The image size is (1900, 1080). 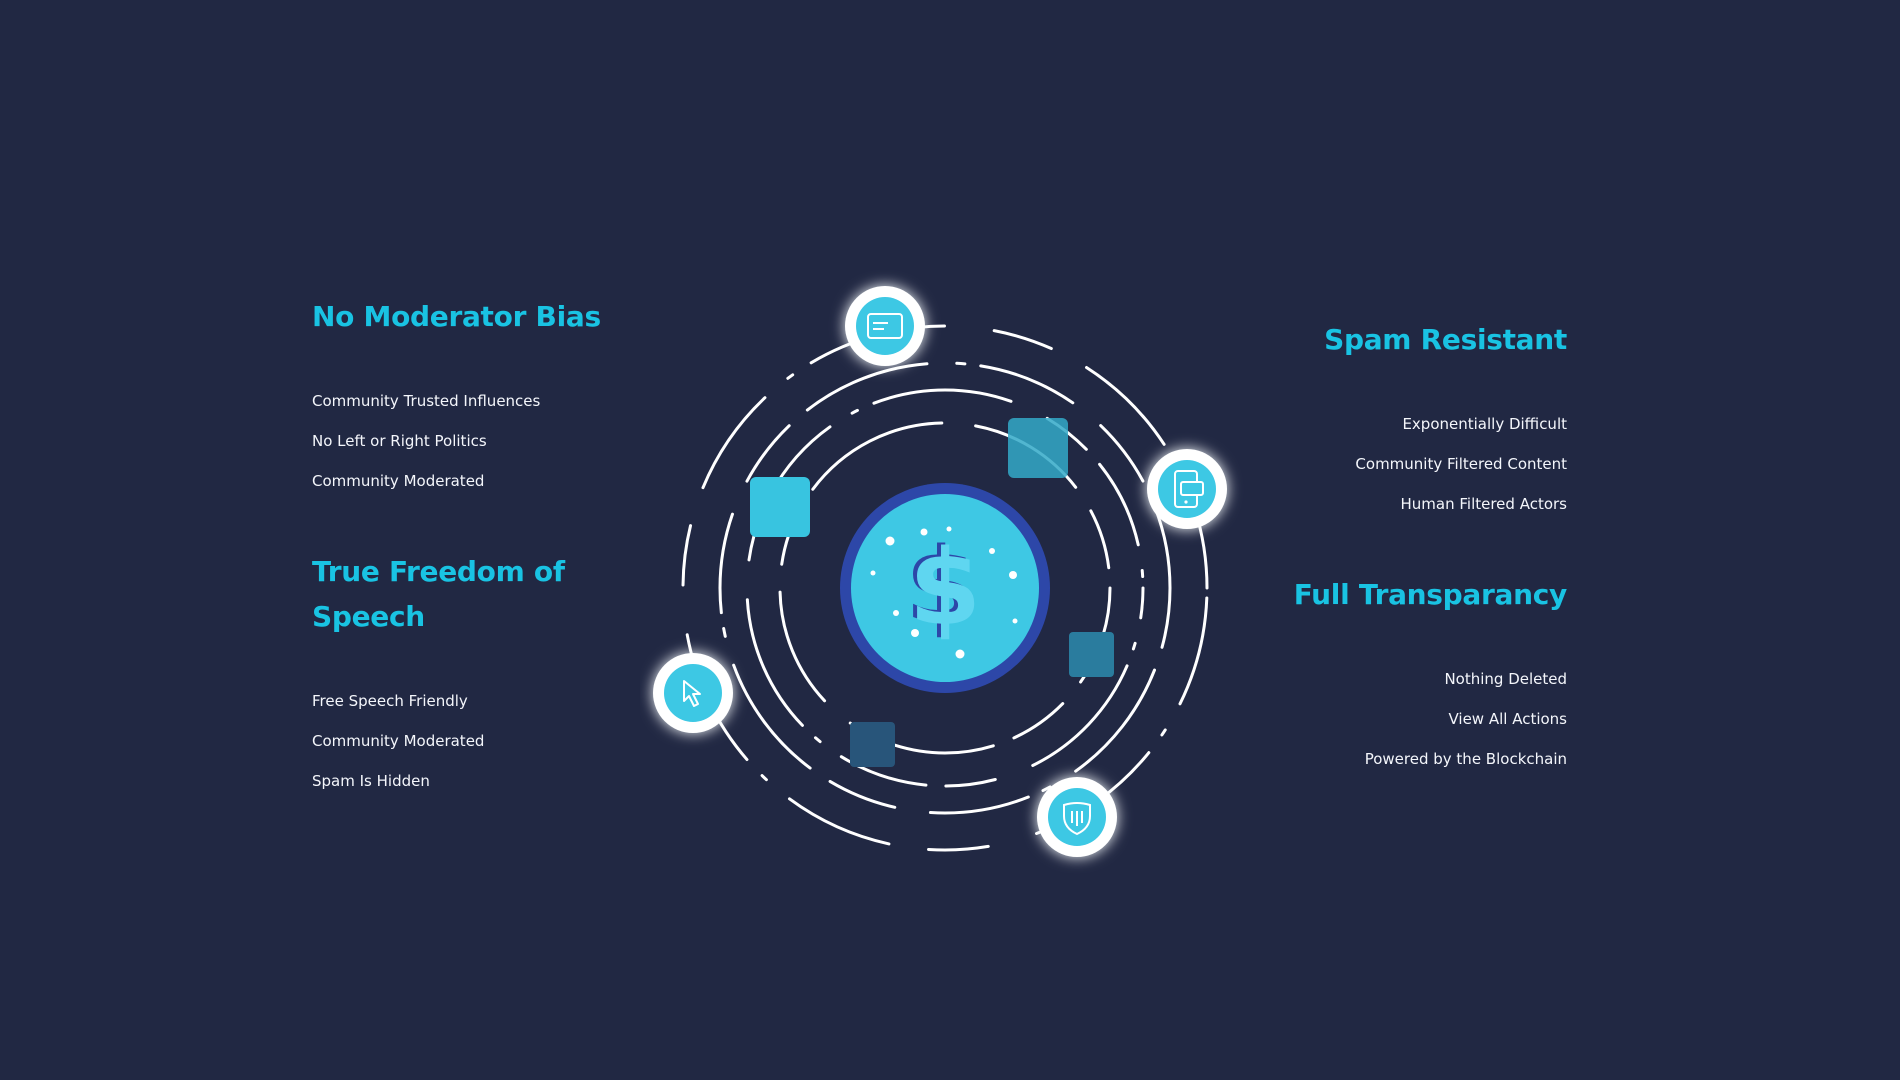 I want to click on list-item: Community Trusted Influences, so click(x=426, y=401).